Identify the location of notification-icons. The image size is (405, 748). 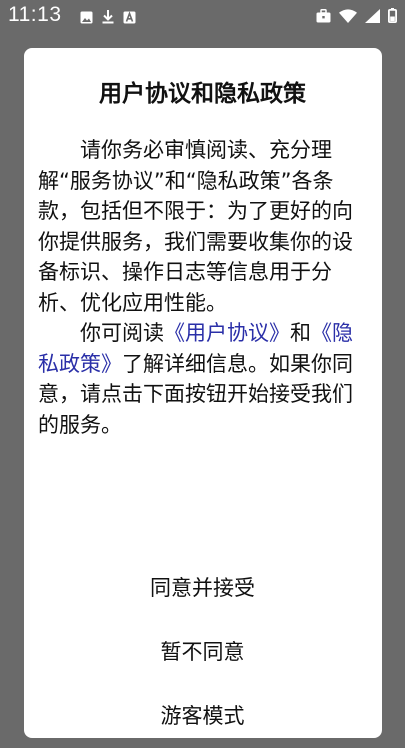
(108, 18).